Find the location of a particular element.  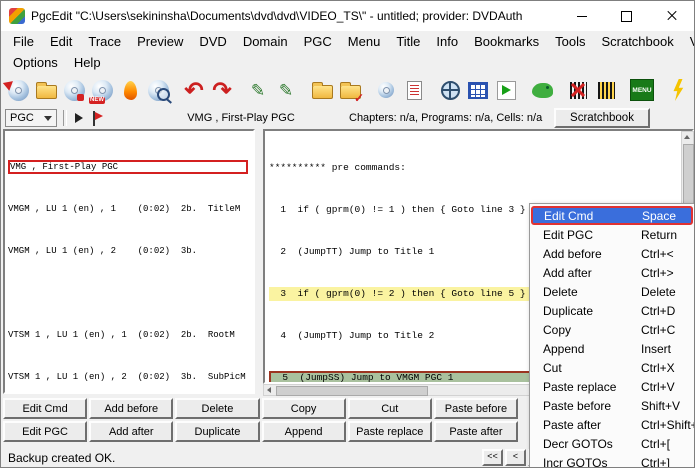

delete-button: Delete is located at coordinates (217, 408).